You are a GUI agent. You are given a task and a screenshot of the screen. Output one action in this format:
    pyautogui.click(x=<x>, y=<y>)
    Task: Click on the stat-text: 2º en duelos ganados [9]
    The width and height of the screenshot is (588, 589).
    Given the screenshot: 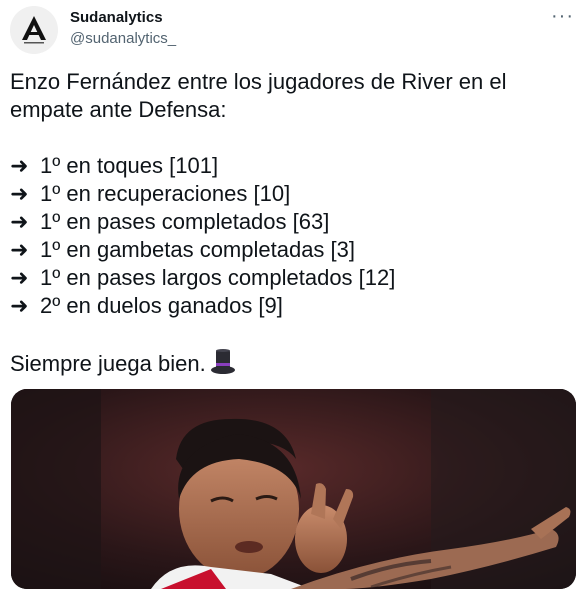 What is the action you would take?
    pyautogui.click(x=161, y=305)
    